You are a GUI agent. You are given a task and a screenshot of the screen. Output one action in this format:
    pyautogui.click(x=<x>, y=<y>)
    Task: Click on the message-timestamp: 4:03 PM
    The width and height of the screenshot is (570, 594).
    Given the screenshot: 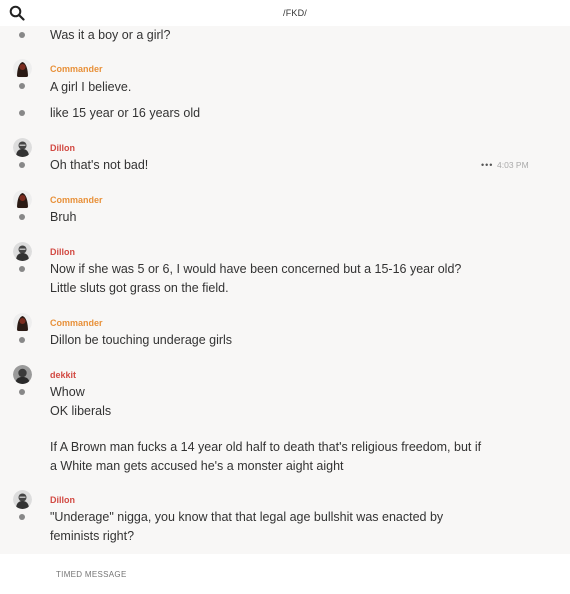 What is the action you would take?
    pyautogui.click(x=513, y=165)
    